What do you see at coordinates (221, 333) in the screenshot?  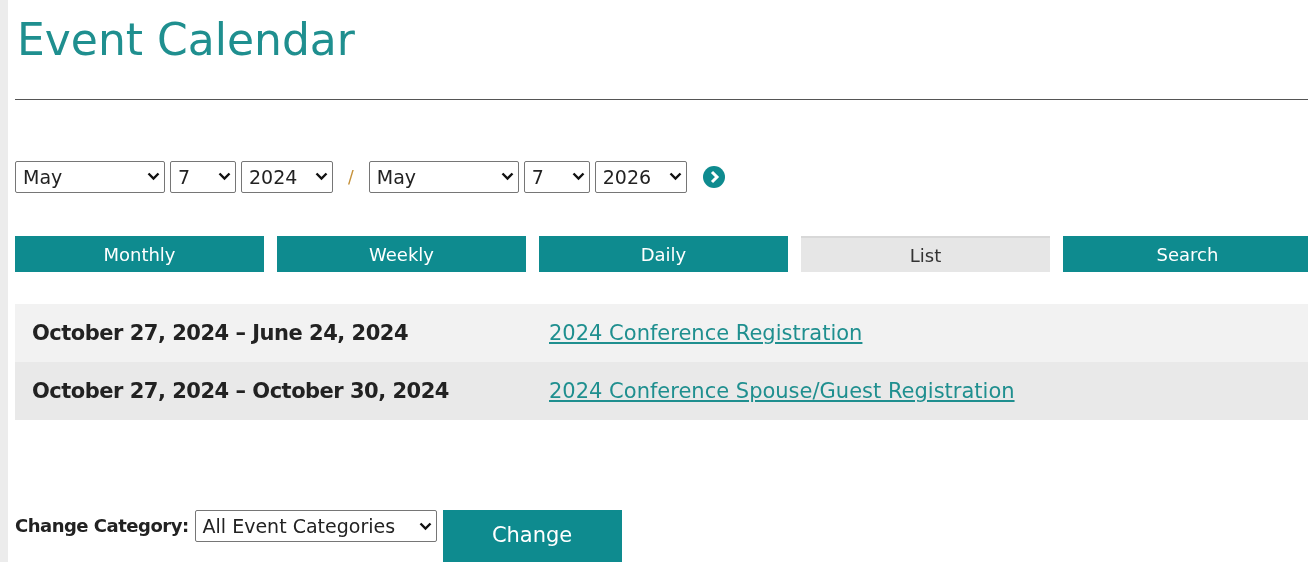 I see `event-dates: October 27, 2024 – June 24, 2024` at bounding box center [221, 333].